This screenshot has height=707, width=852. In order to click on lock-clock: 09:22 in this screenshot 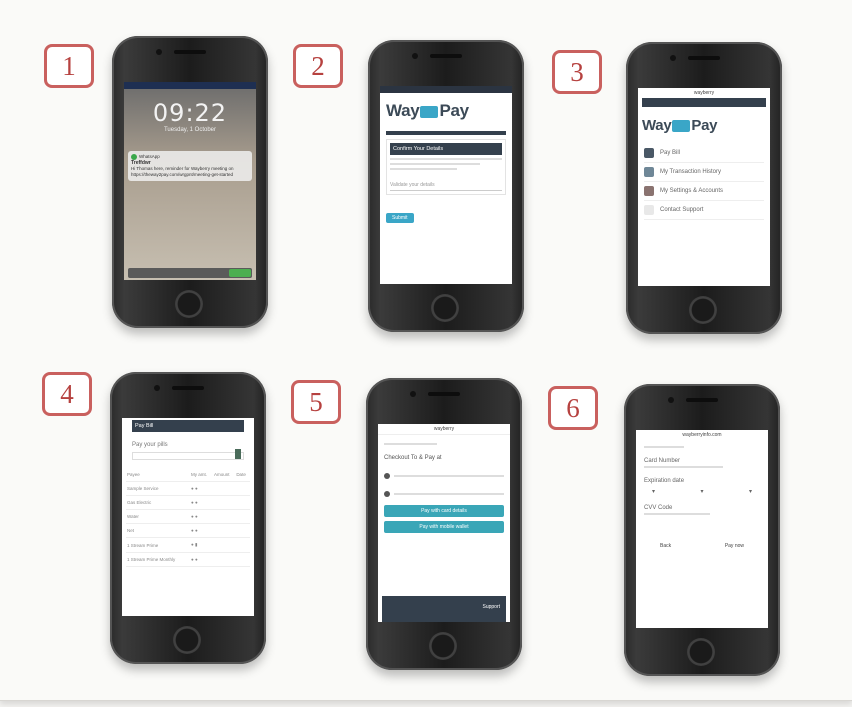, I will do `click(190, 113)`.